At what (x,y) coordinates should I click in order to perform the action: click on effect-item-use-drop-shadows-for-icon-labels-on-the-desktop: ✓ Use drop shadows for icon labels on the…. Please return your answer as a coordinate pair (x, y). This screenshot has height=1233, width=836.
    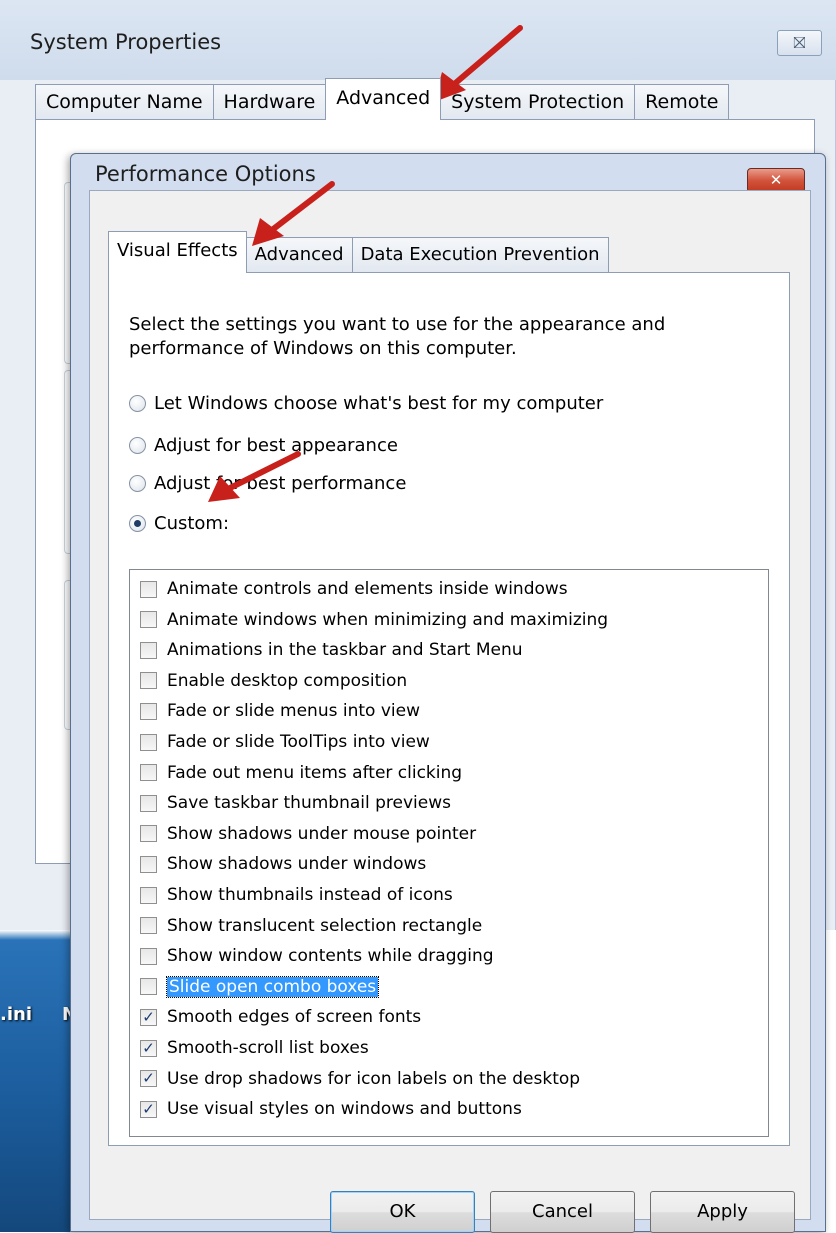
    Looking at the image, I should click on (360, 1079).